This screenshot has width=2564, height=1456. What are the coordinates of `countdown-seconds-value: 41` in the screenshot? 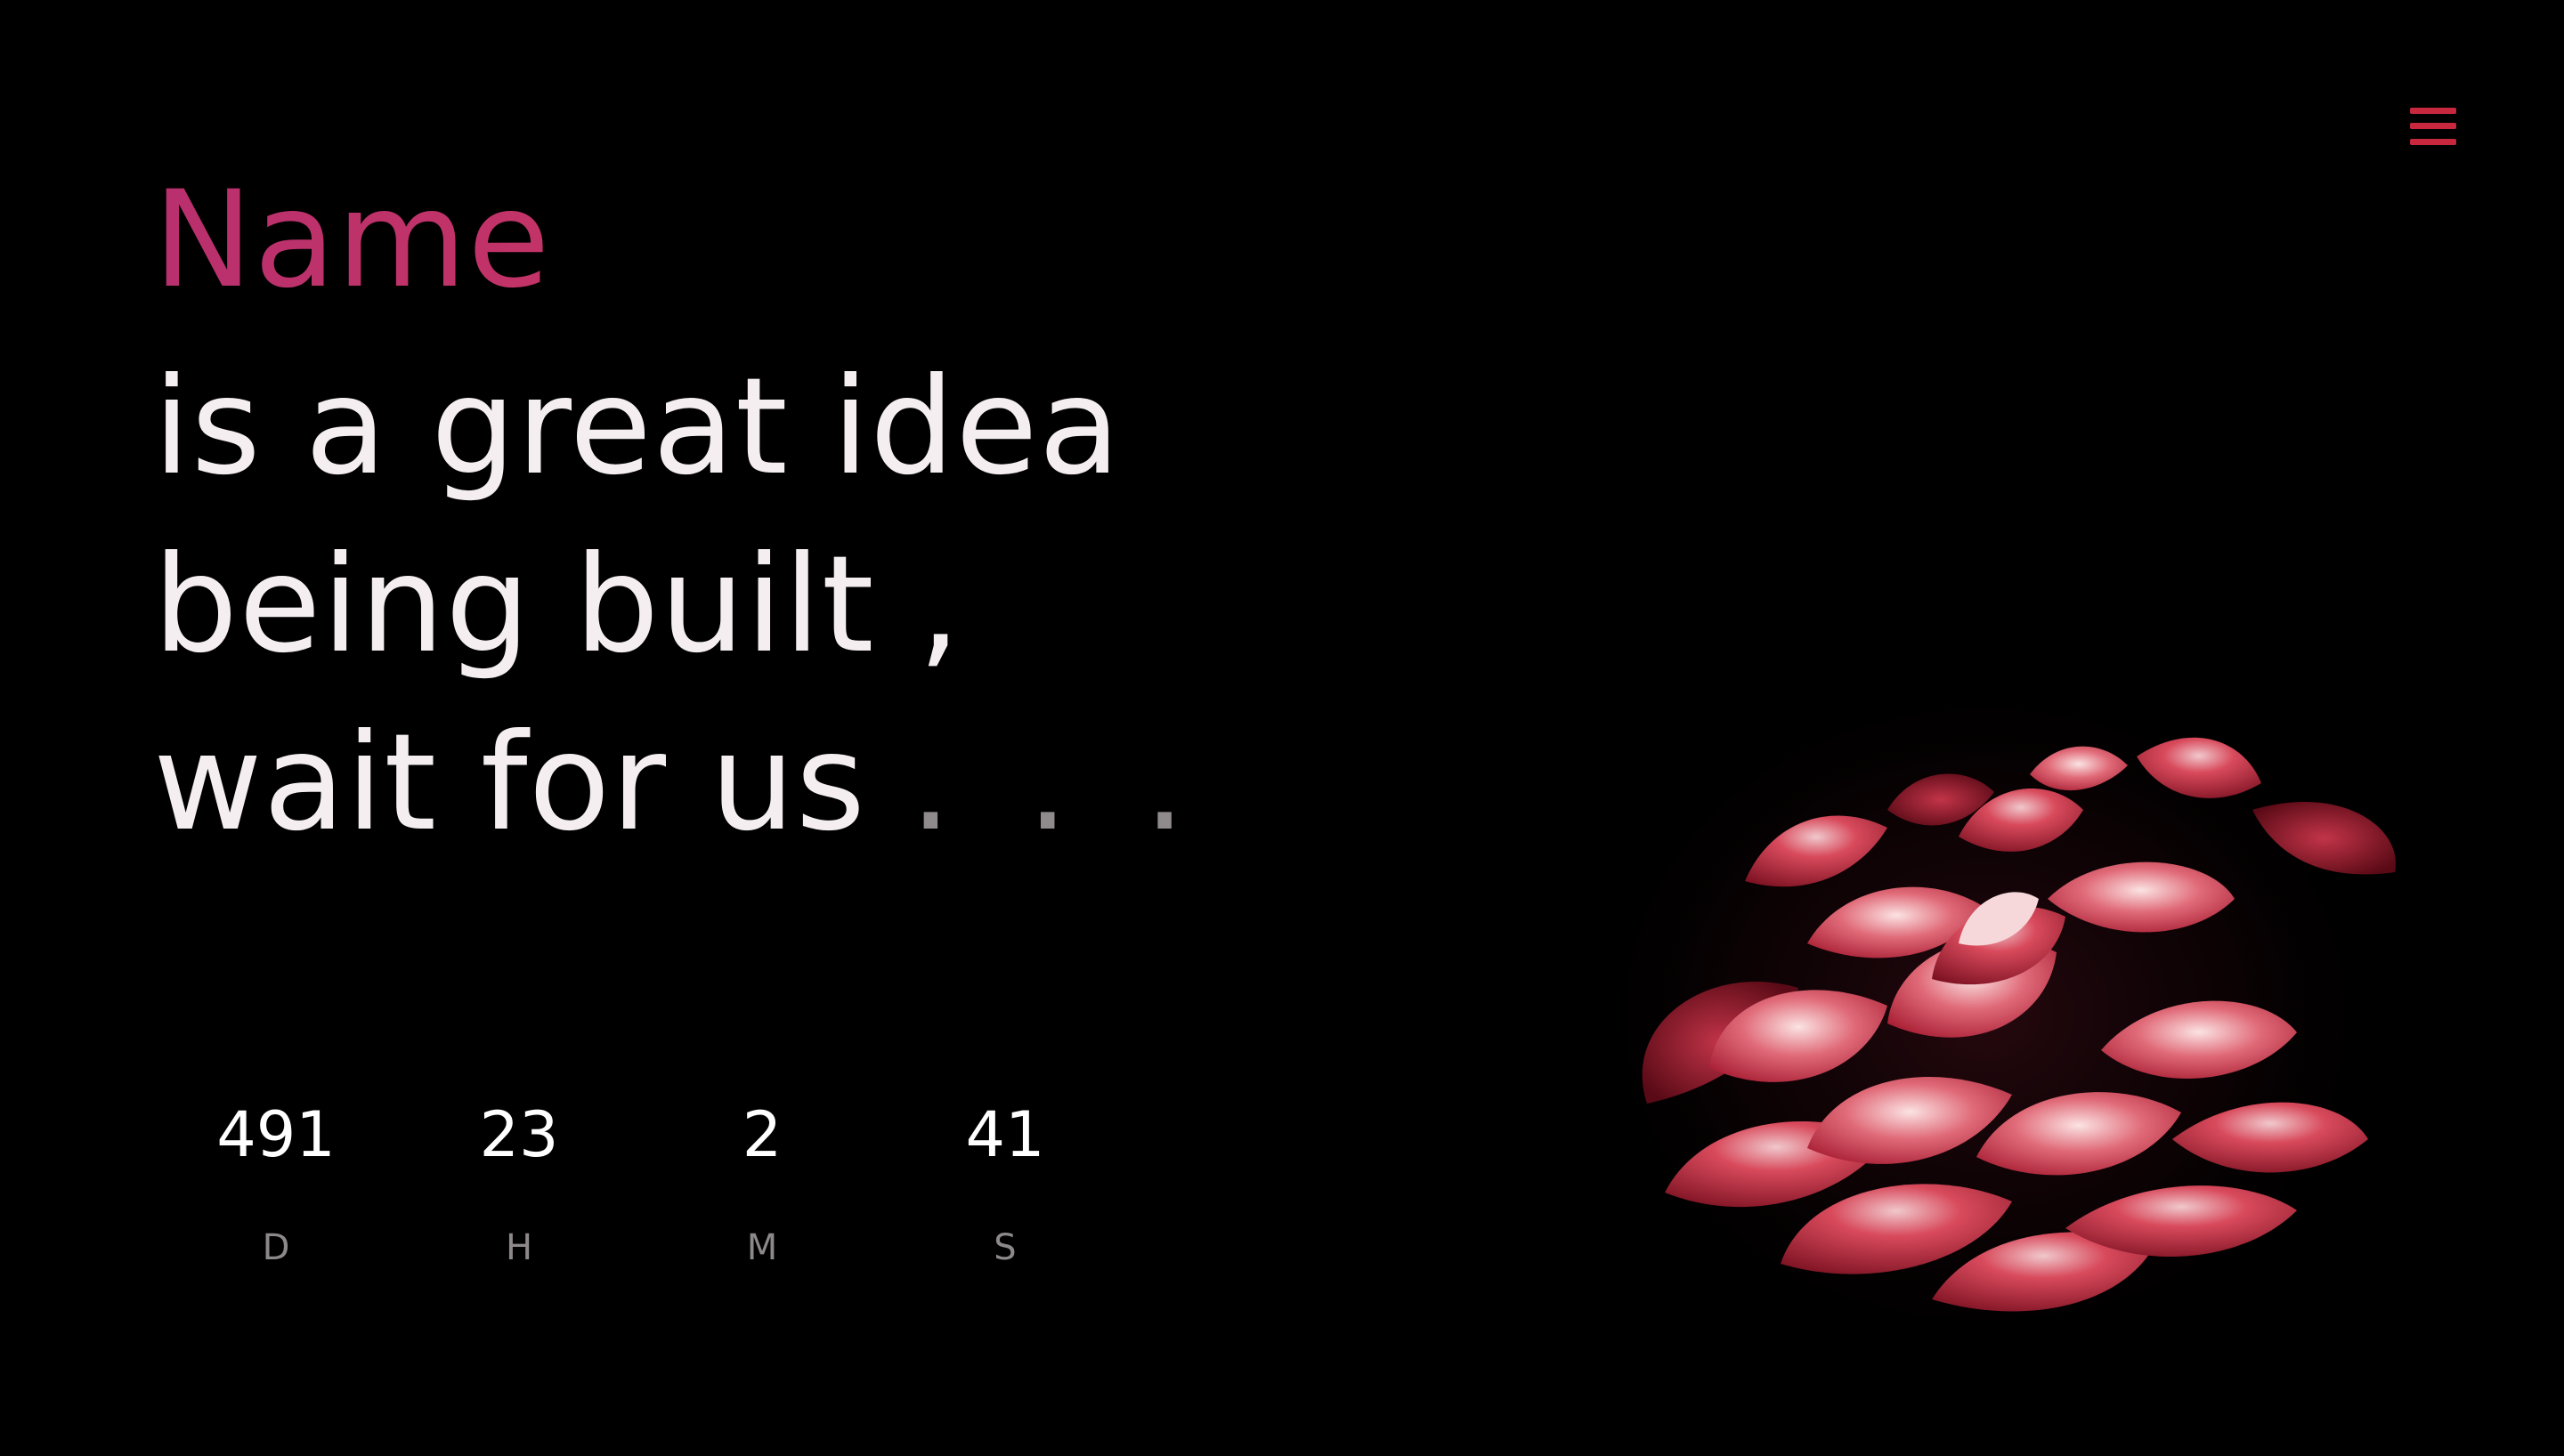 It's located at (1005, 1134).